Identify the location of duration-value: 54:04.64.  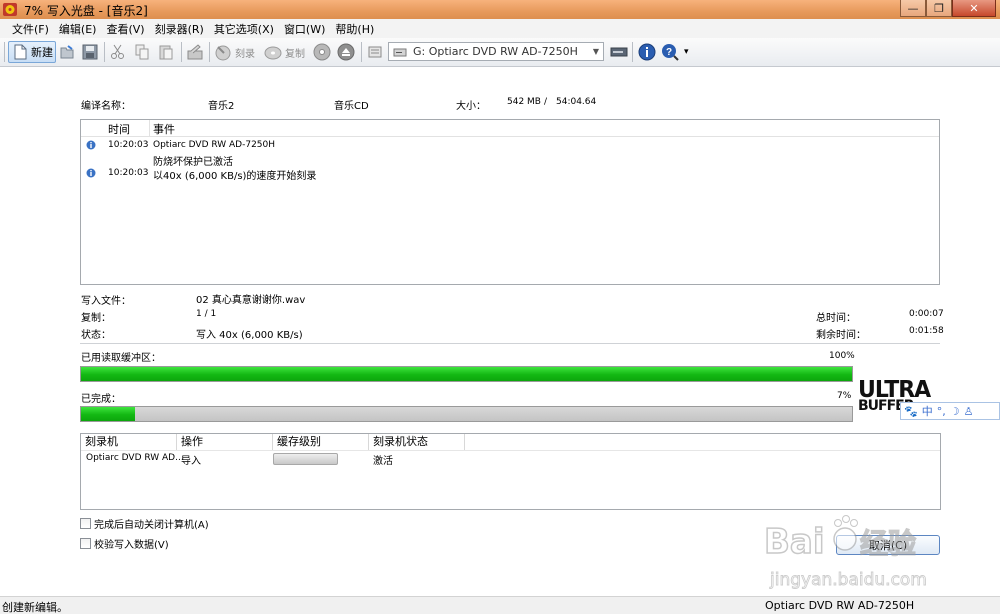
(576, 102).